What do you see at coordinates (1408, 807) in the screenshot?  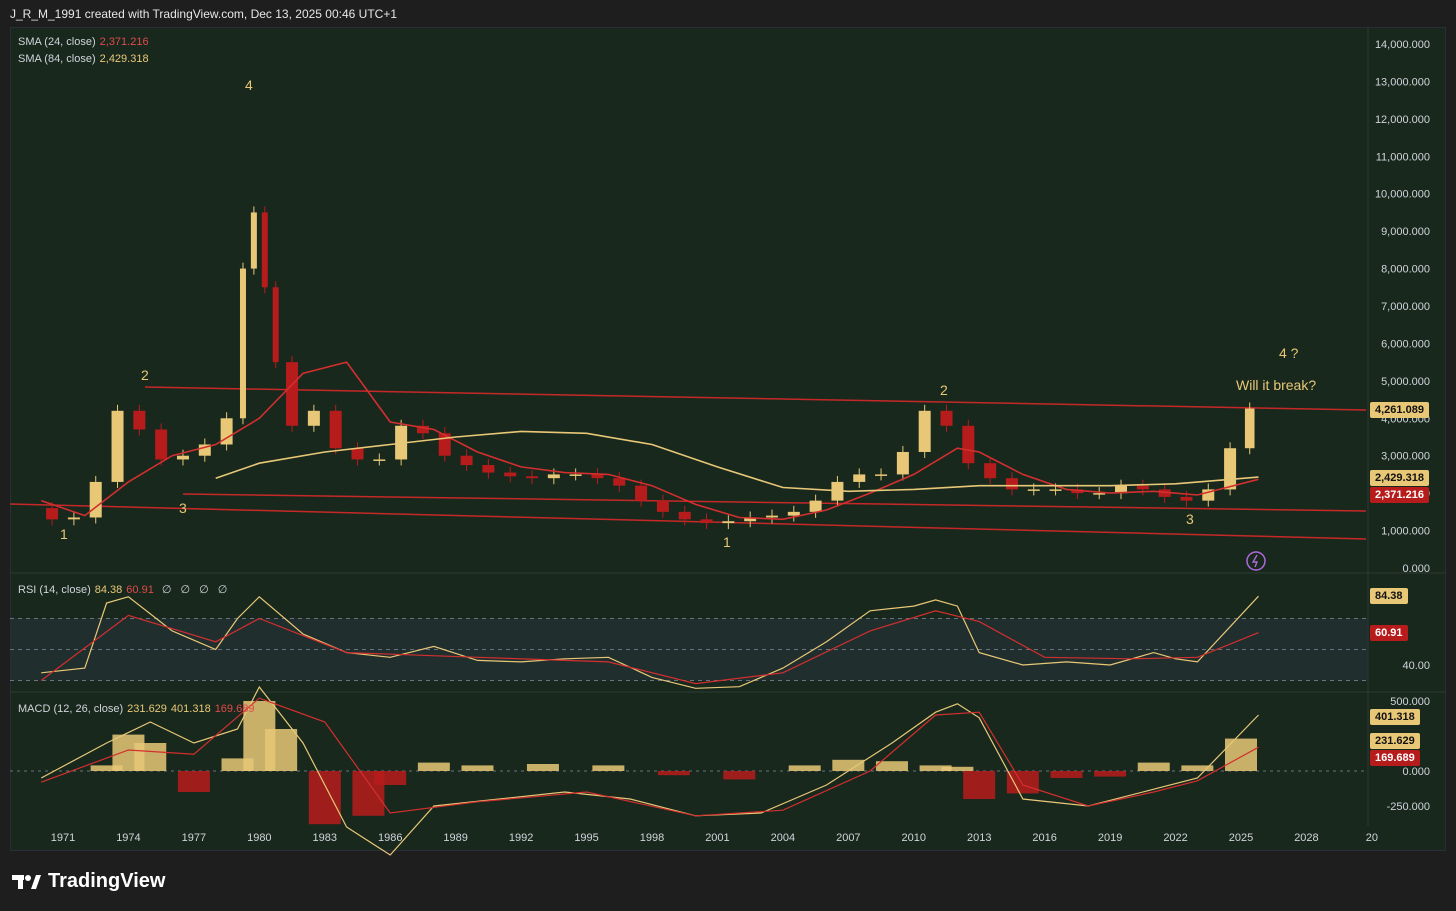 I see `macd-tick-label: -250.000` at bounding box center [1408, 807].